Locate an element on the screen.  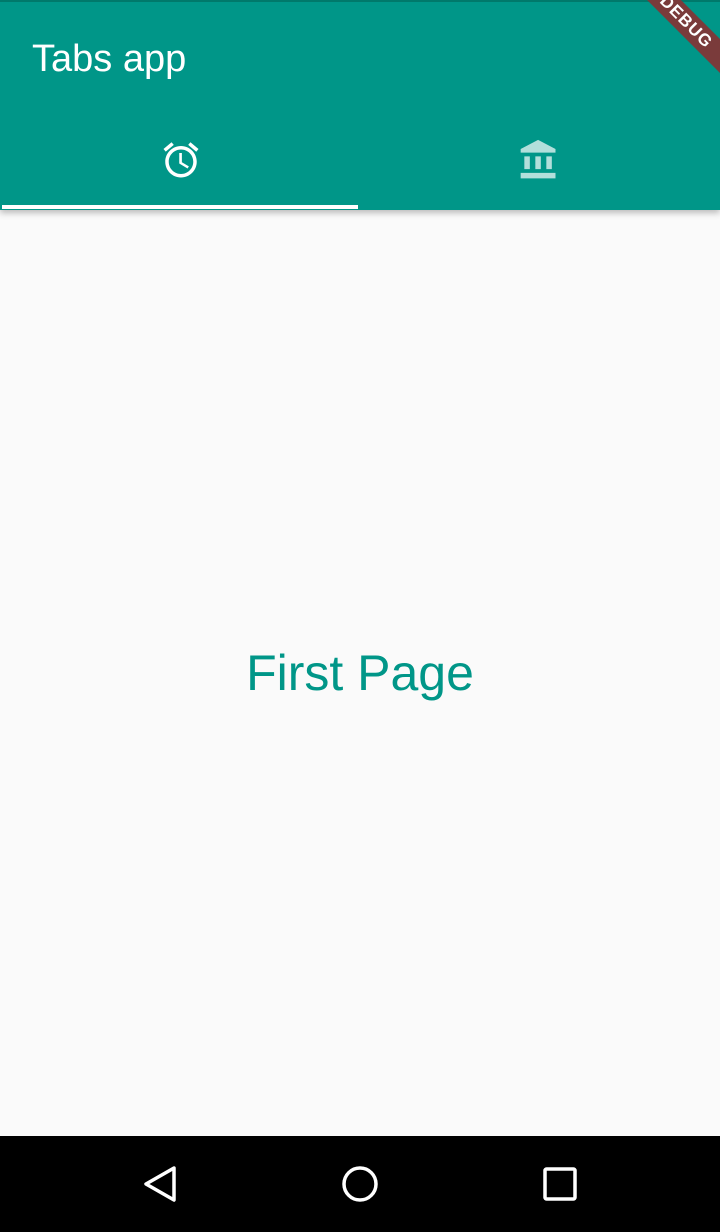
top-edge is located at coordinates (360, 1).